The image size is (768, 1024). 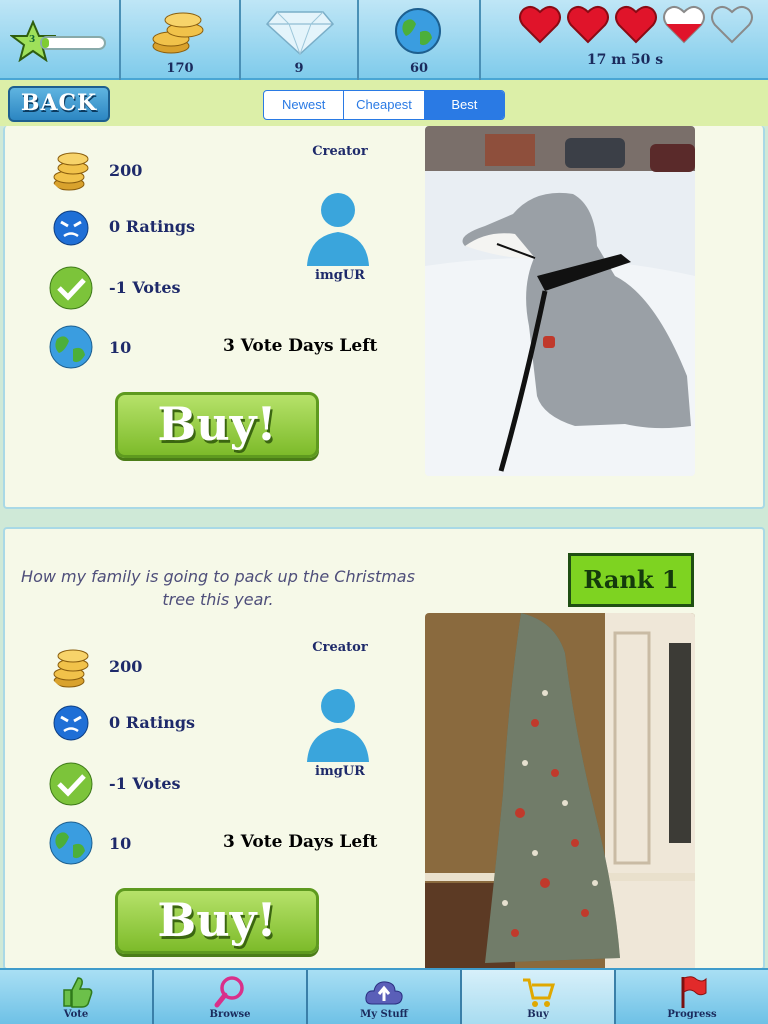 I want to click on cloud-upload-icon, so click(x=384, y=993).